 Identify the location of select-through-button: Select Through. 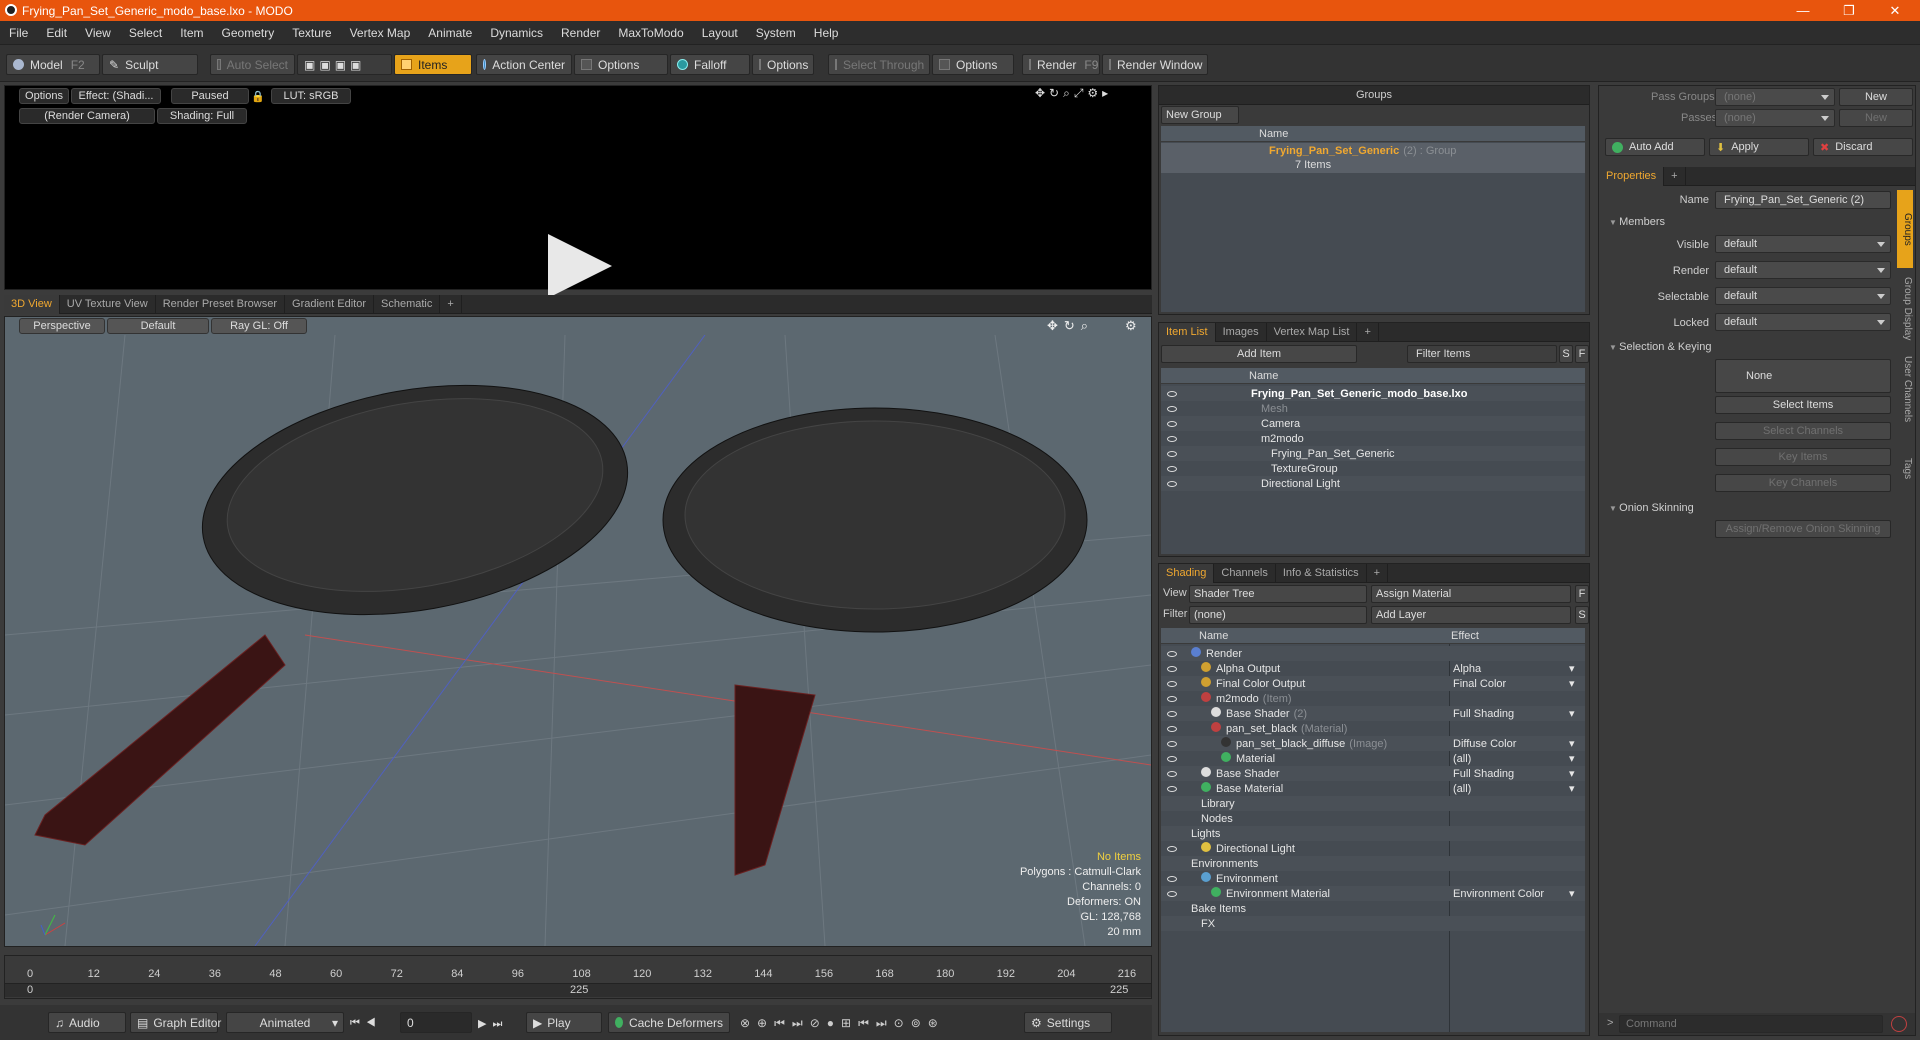
(879, 64).